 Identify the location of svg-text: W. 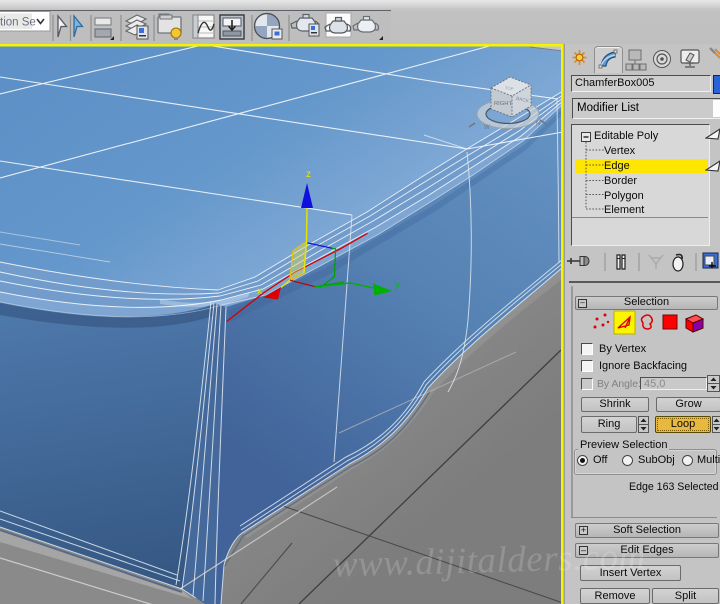
(487, 128).